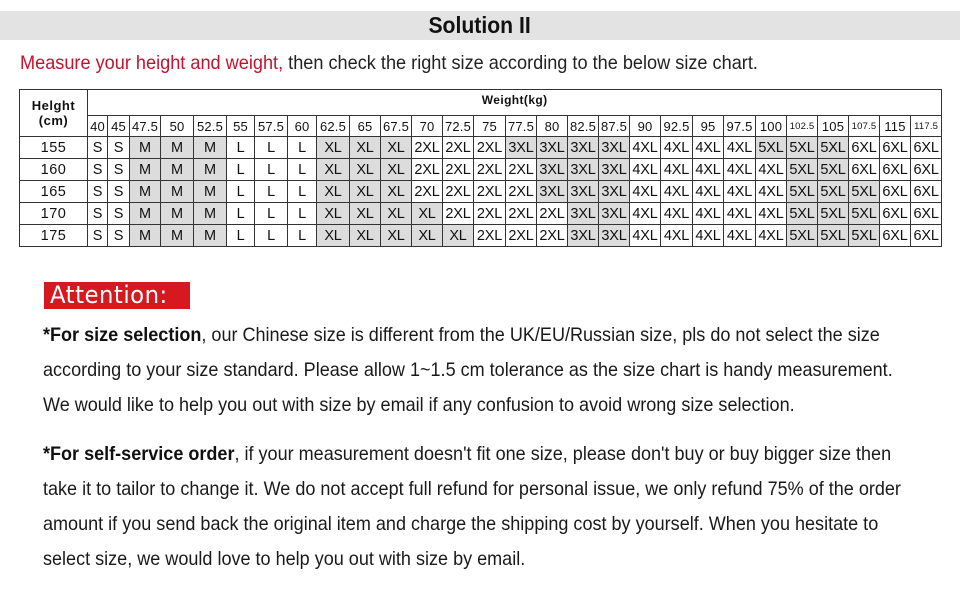  I want to click on weight-column-header: 115, so click(895, 126).